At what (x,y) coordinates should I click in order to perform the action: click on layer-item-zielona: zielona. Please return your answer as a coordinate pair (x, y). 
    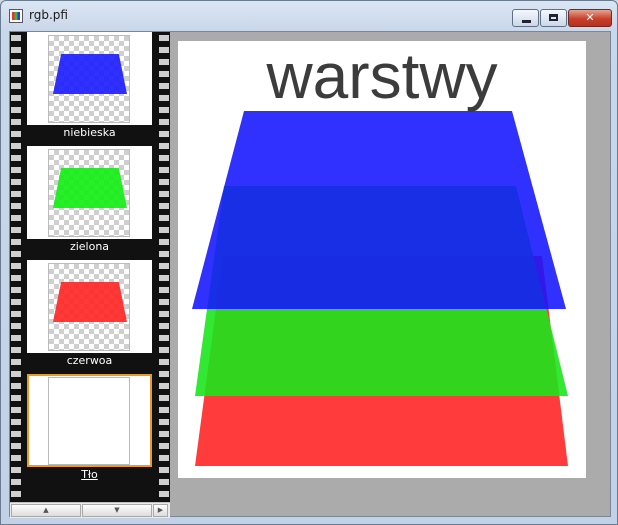
    Looking at the image, I should click on (89, 202).